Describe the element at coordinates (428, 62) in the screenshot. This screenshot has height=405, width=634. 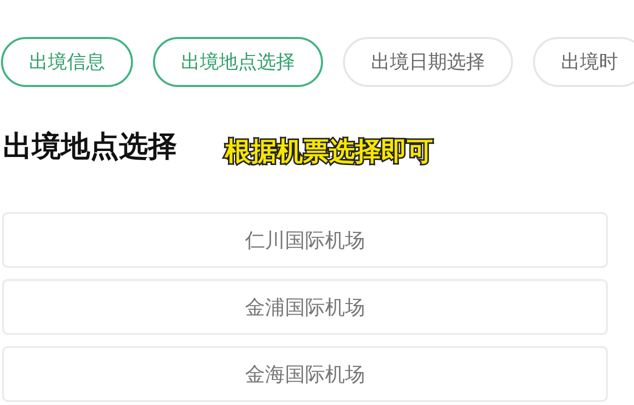
I see `tab: 出境日期选择` at that location.